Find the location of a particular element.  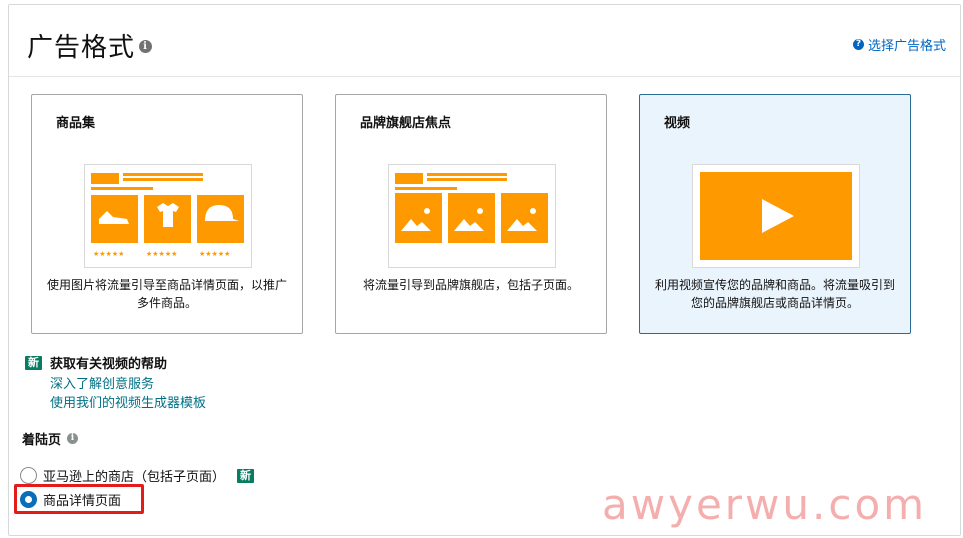

landing-page-label: 着陆页 i is located at coordinates (50, 438).